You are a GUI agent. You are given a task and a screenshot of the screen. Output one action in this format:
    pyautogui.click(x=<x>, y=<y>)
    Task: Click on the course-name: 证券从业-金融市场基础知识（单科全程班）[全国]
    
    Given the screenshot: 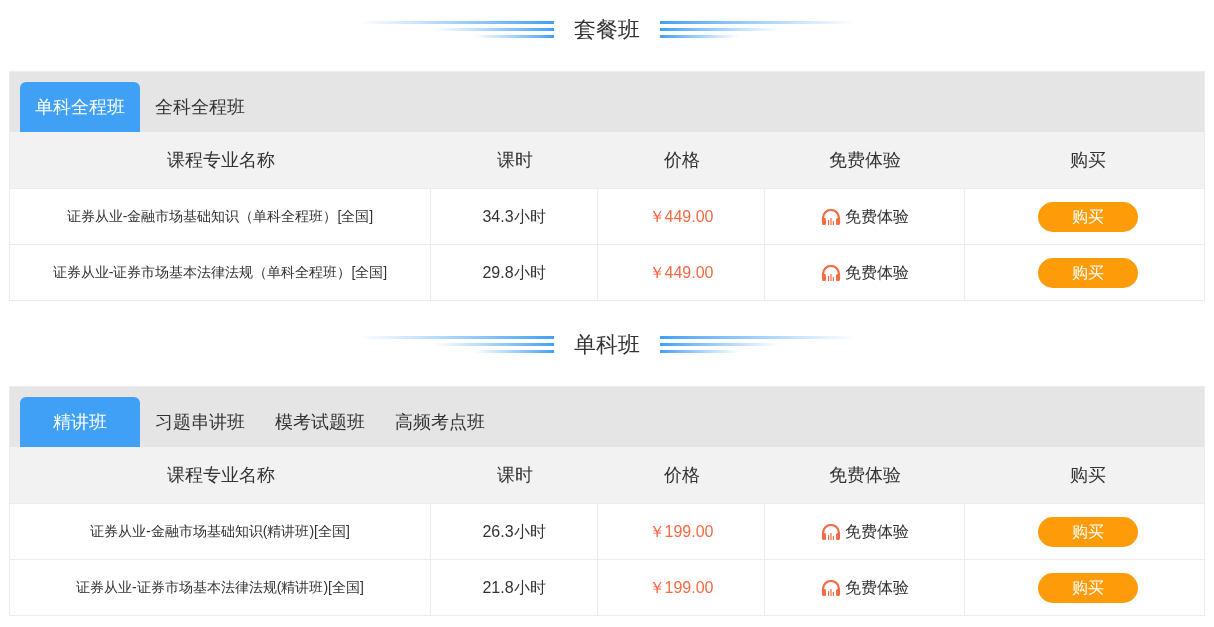 What is the action you would take?
    pyautogui.click(x=220, y=216)
    